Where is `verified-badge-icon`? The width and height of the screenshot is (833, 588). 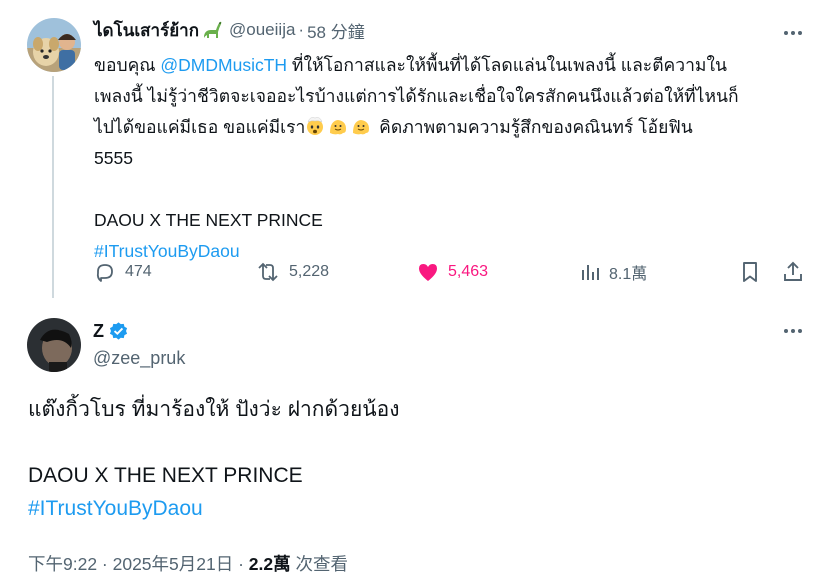 verified-badge-icon is located at coordinates (118, 331).